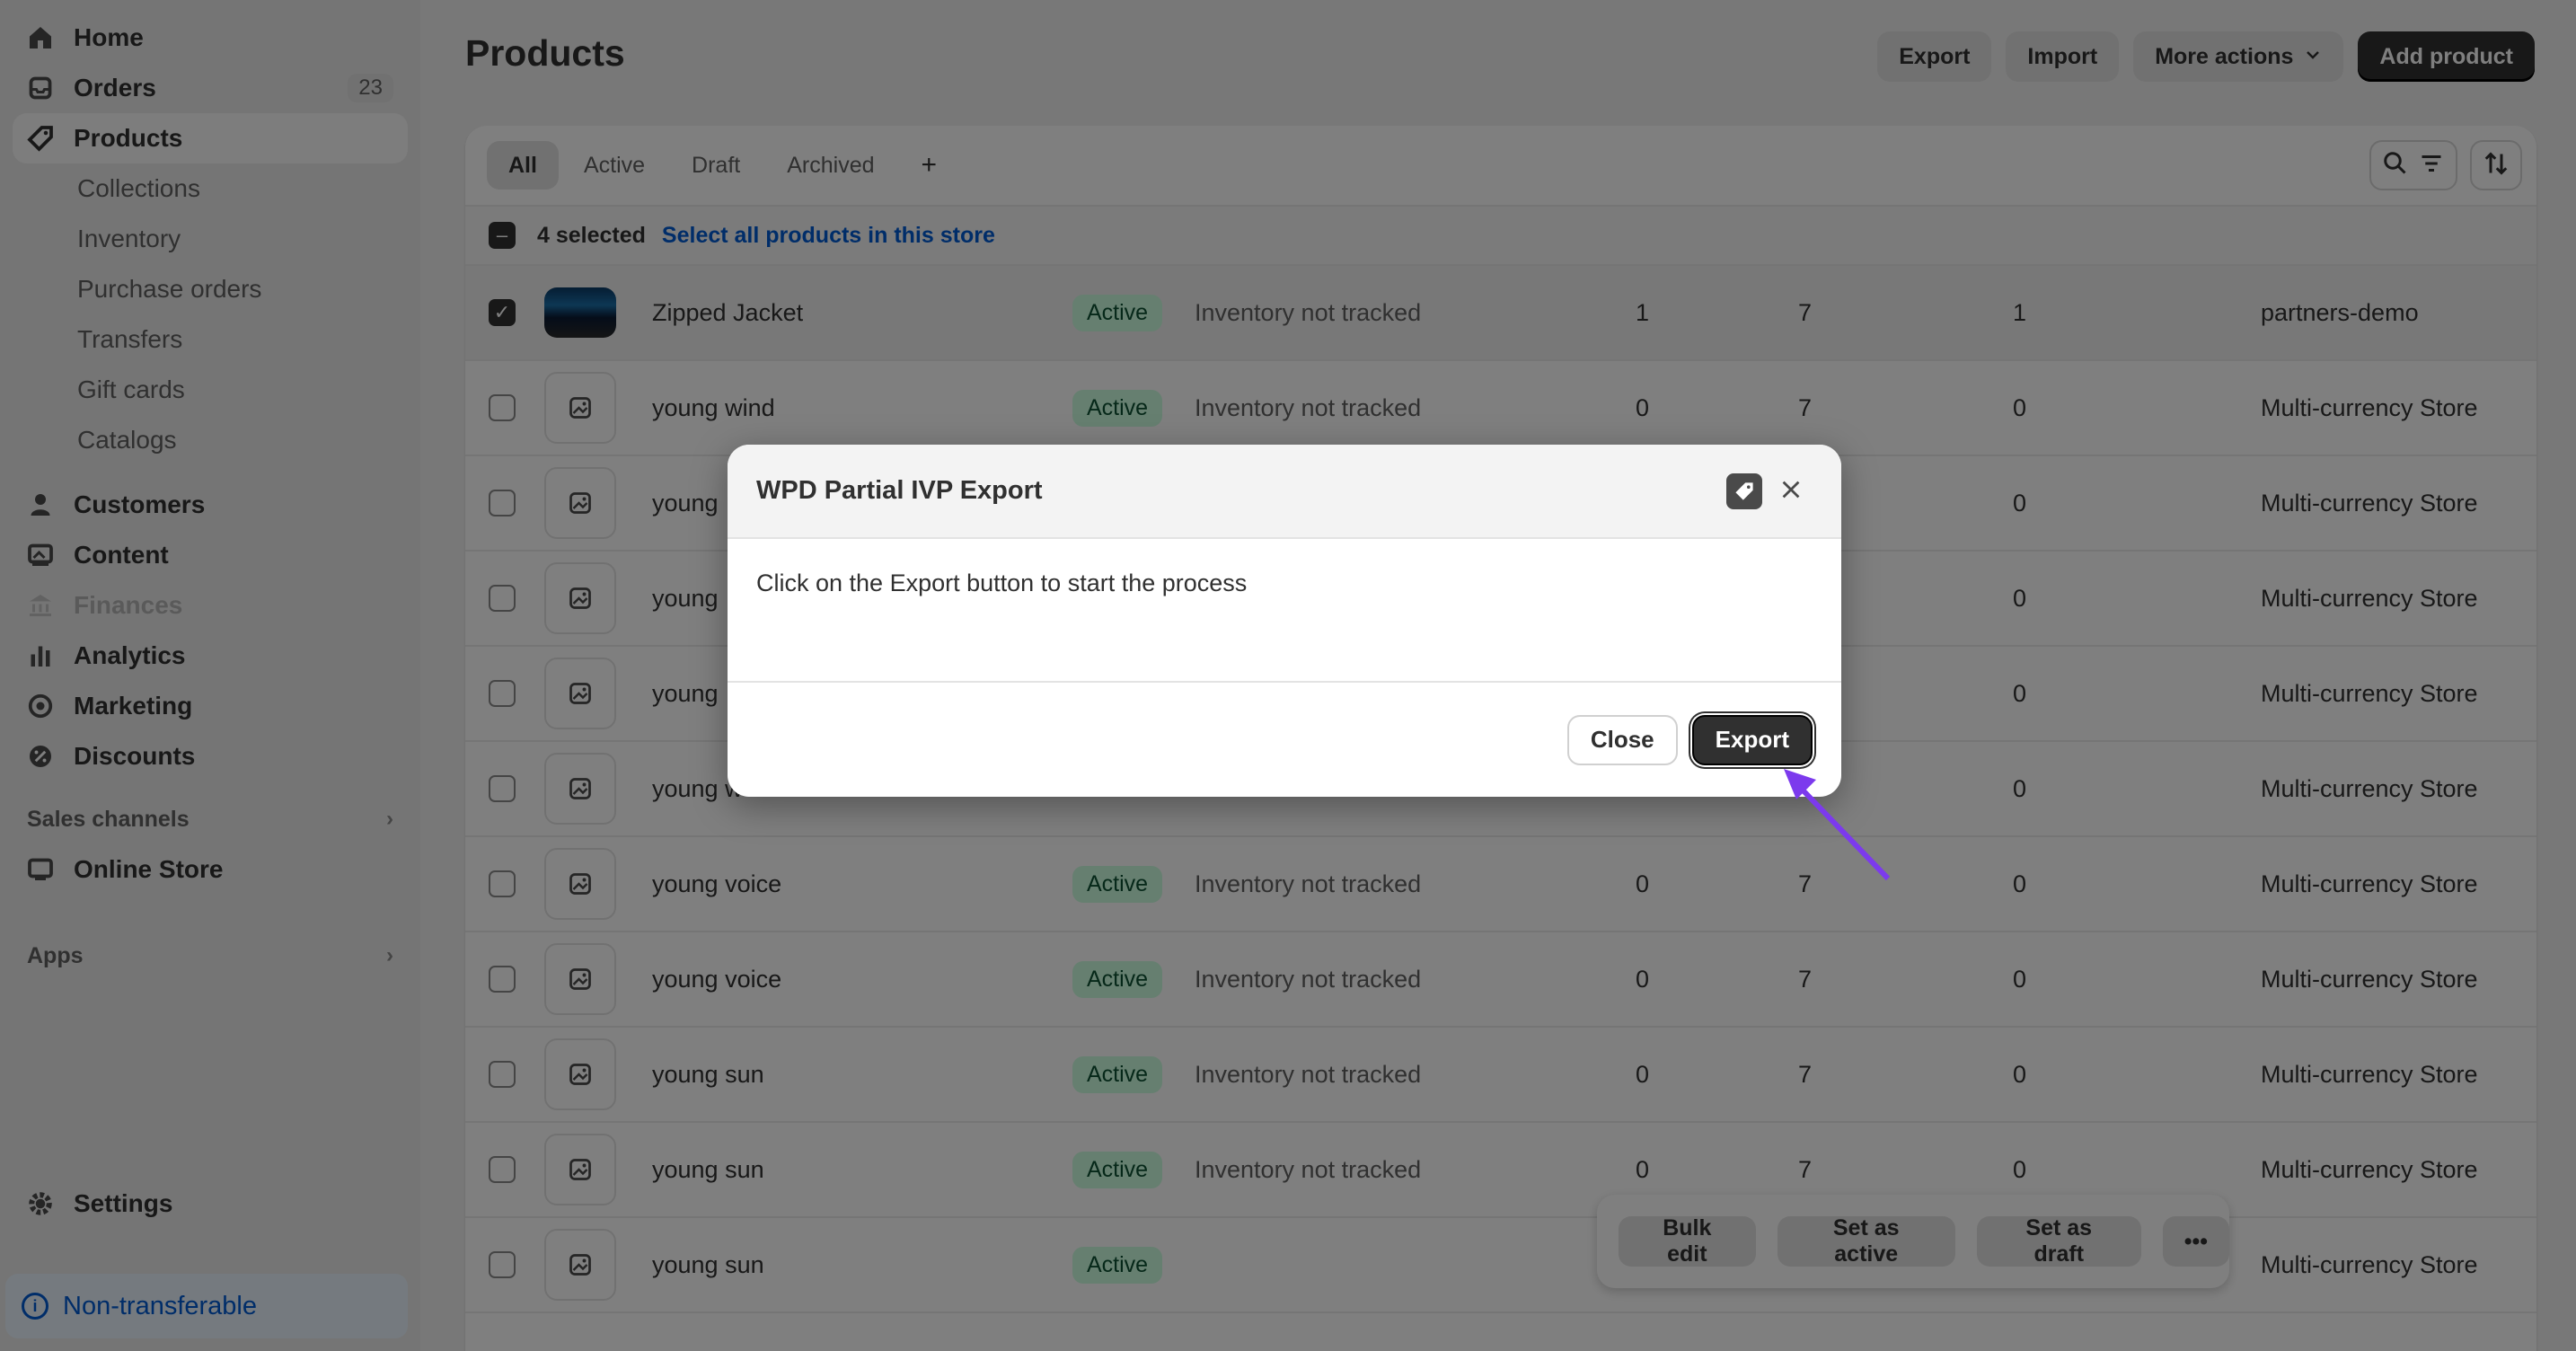 The image size is (2576, 1351). Describe the element at coordinates (899, 490) in the screenshot. I see `modal-title: WPD Partial IVP Export` at that location.